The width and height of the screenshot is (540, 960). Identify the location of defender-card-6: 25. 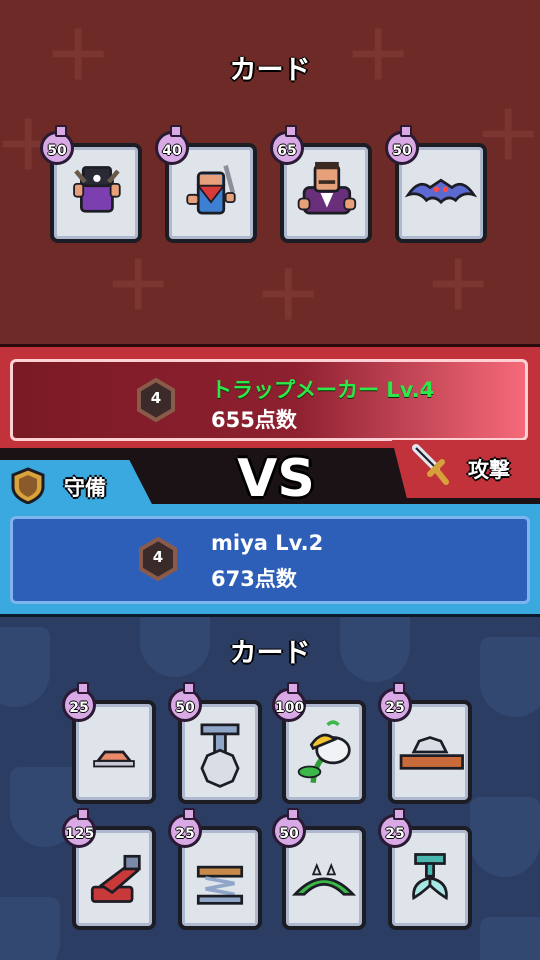
(215, 869).